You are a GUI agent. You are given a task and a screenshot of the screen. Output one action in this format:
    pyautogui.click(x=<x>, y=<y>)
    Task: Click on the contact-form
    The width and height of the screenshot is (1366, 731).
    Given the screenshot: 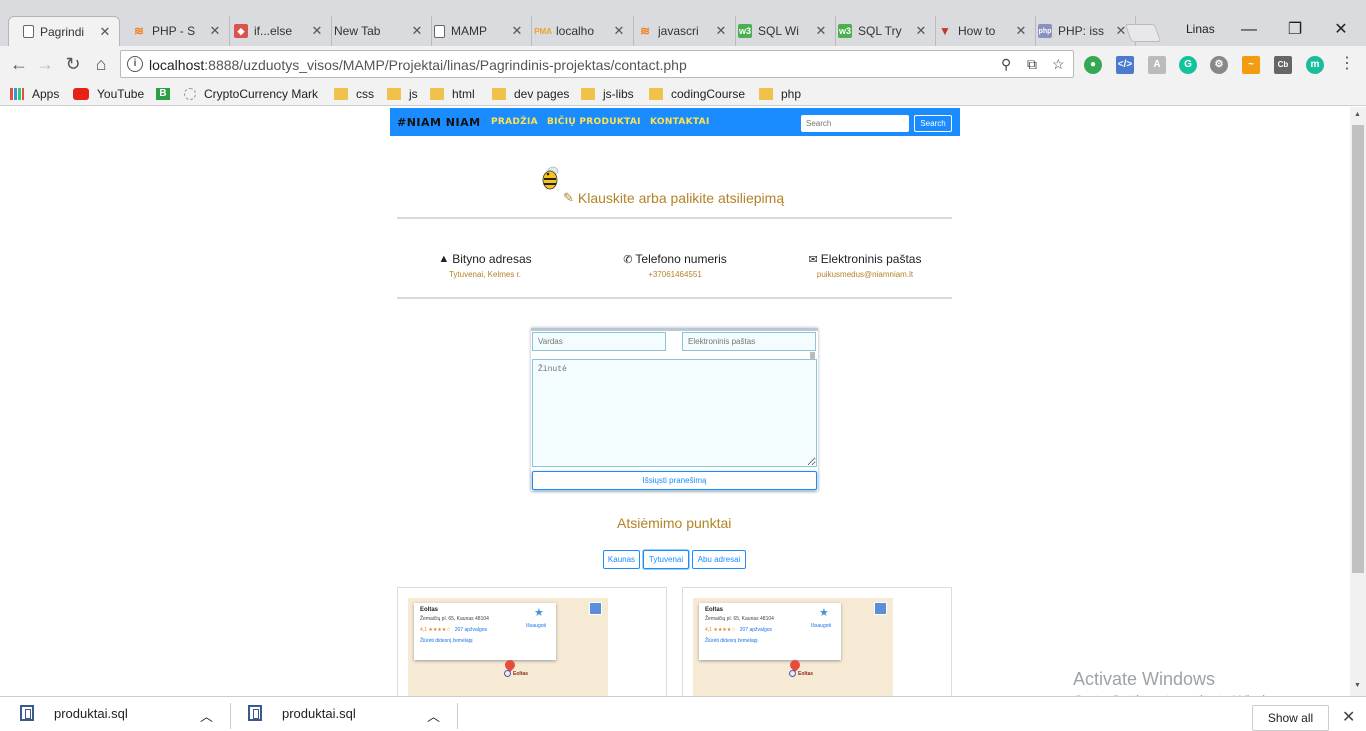 What is the action you would take?
    pyautogui.click(x=674, y=409)
    